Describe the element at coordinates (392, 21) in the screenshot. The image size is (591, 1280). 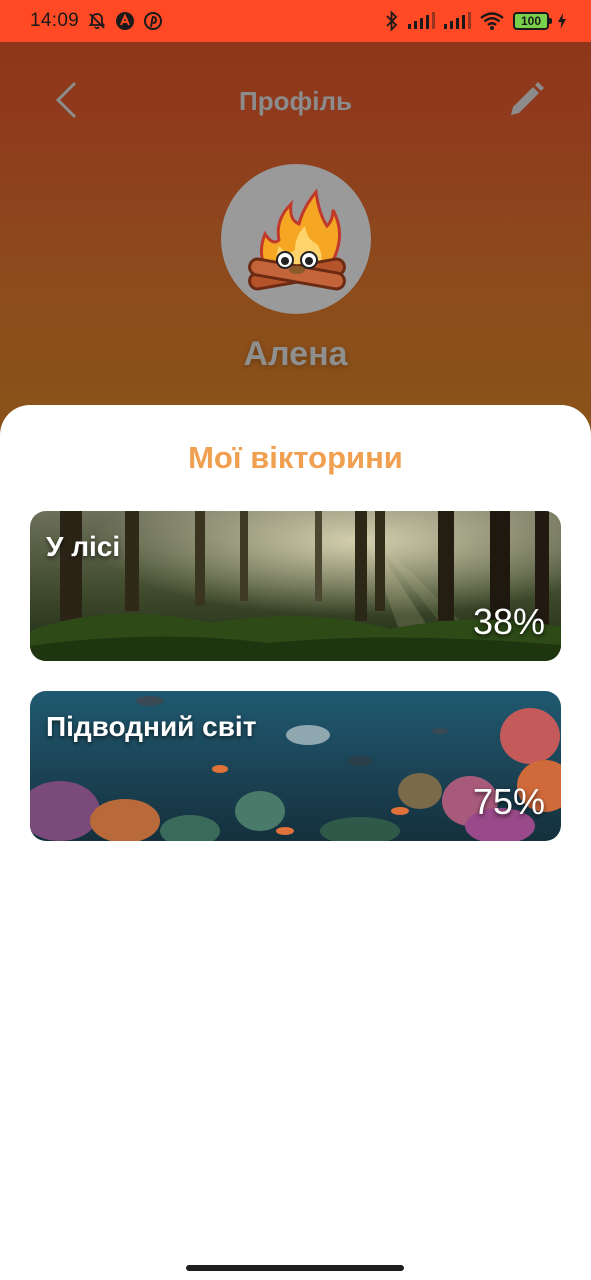
I see `bluetooth-icon` at that location.